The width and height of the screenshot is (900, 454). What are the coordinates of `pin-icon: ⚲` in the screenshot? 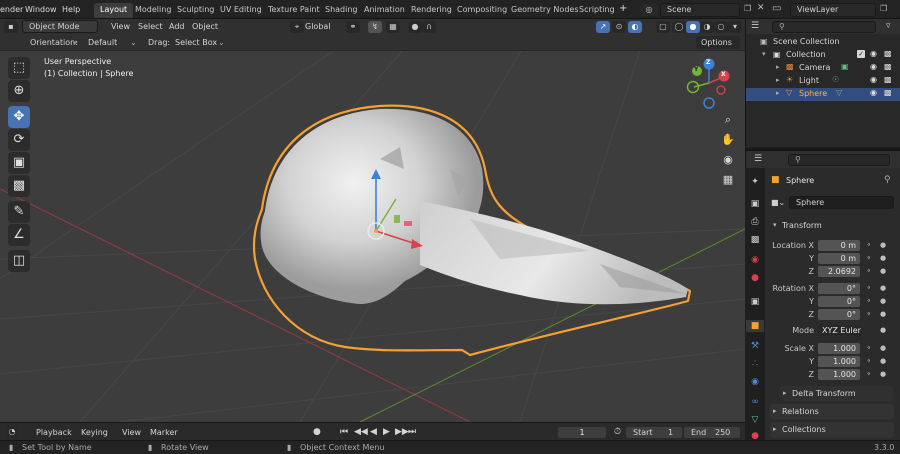 It's located at (887, 180).